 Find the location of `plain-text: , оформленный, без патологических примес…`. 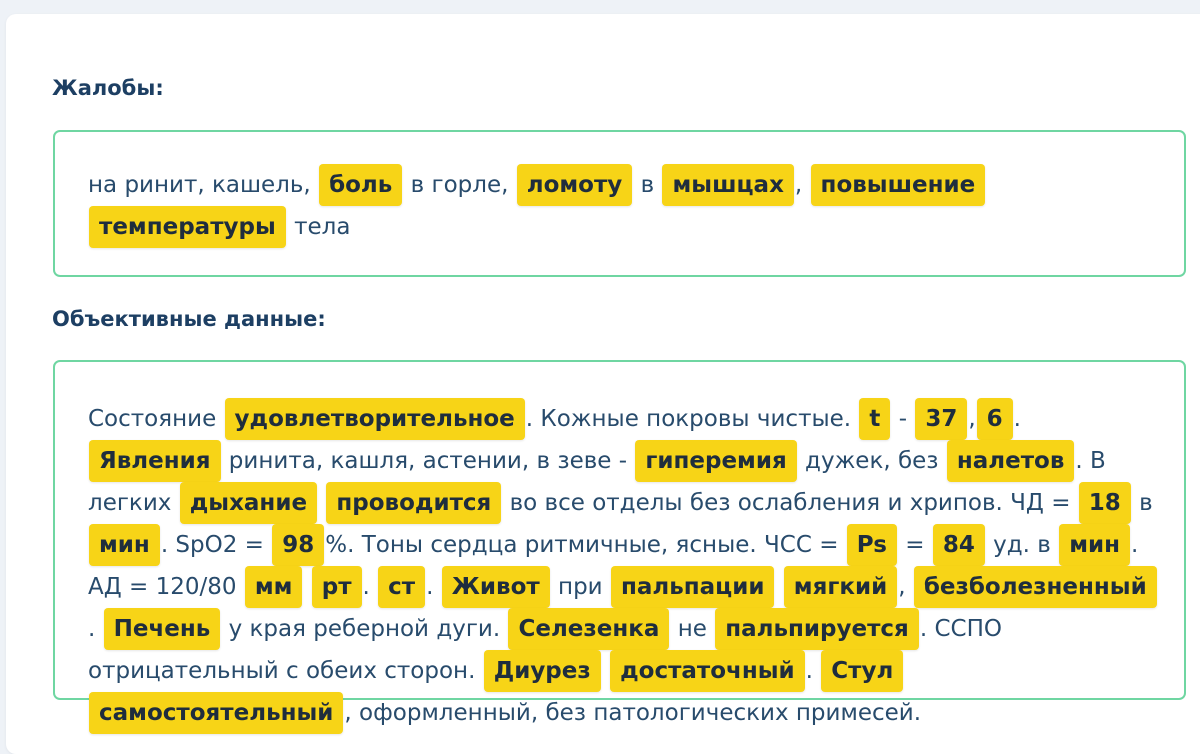

plain-text: , оформленный, без патологических примес… is located at coordinates (633, 713).